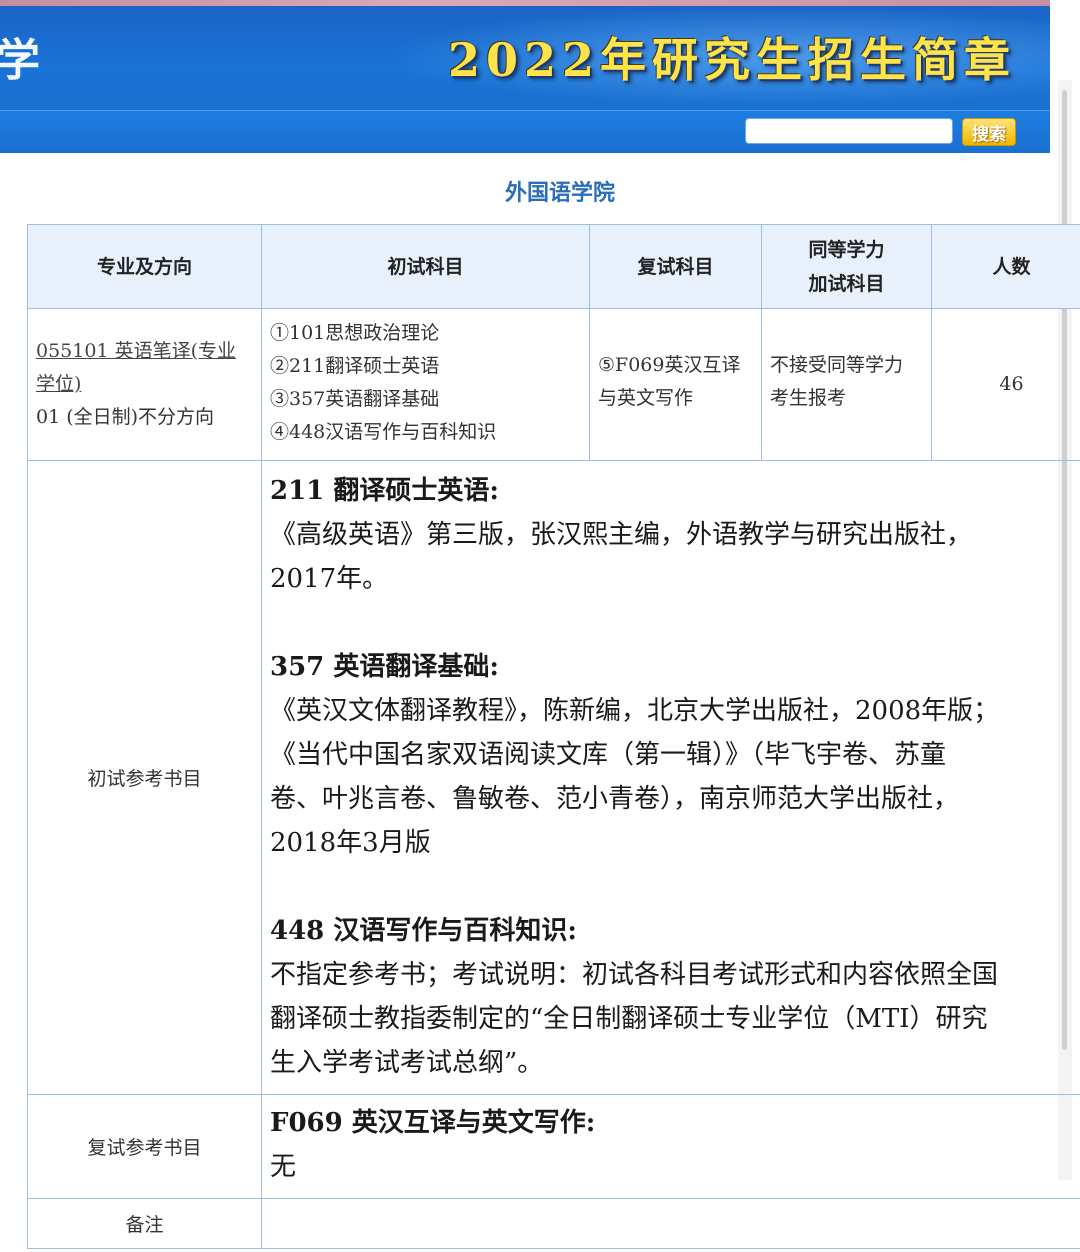 This screenshot has height=1252, width=1080. I want to click on retest-refs-cell: F069 英汉互译与英文写作: 无, so click(670, 1146).